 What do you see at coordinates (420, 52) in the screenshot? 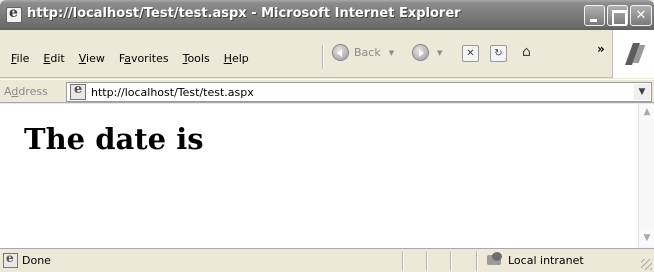
I see `forward-arrow-icon` at bounding box center [420, 52].